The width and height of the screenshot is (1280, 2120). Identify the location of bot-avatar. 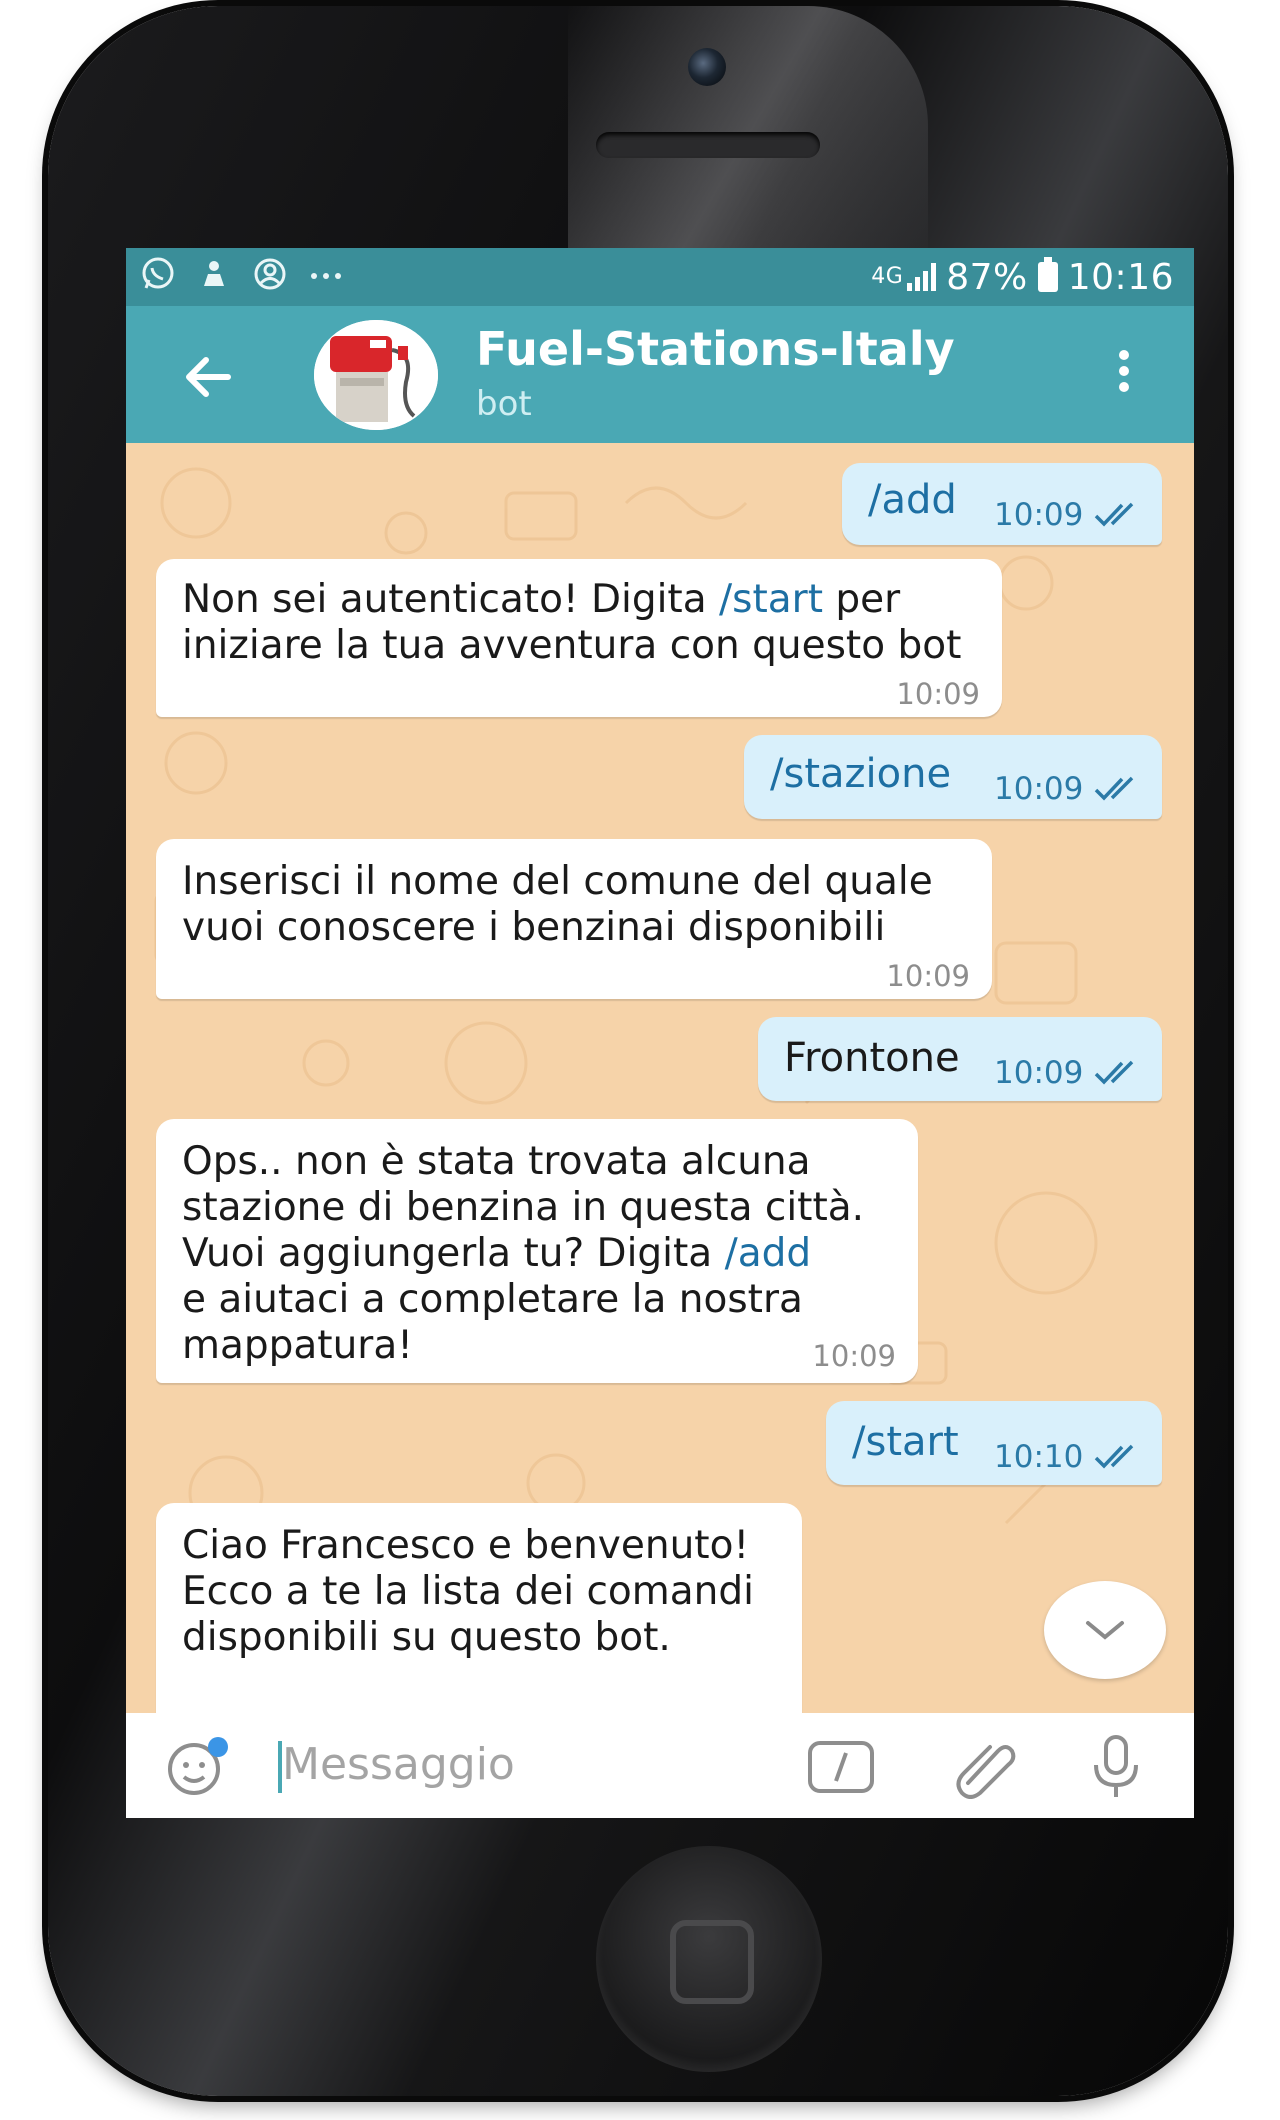
(376, 375).